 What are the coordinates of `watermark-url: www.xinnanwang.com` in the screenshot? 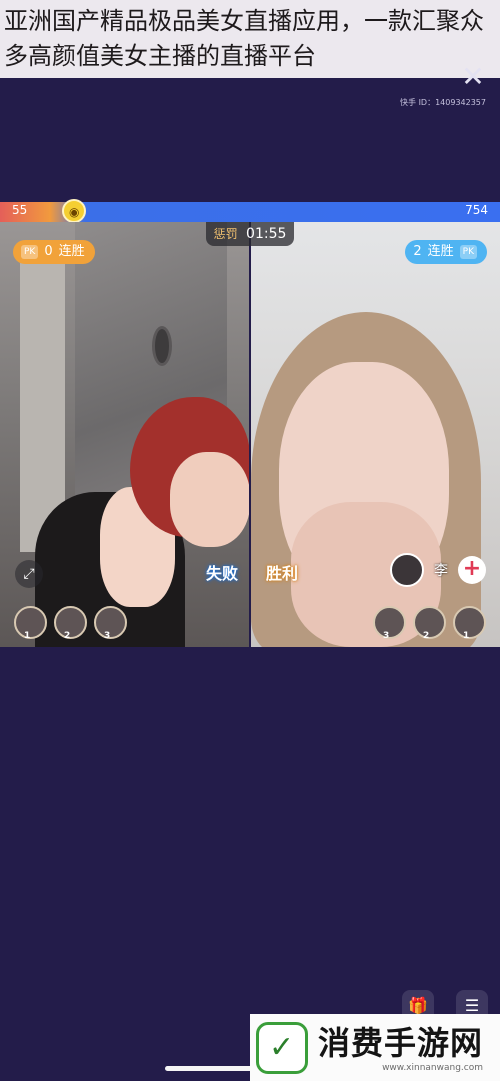 It's located at (433, 1067).